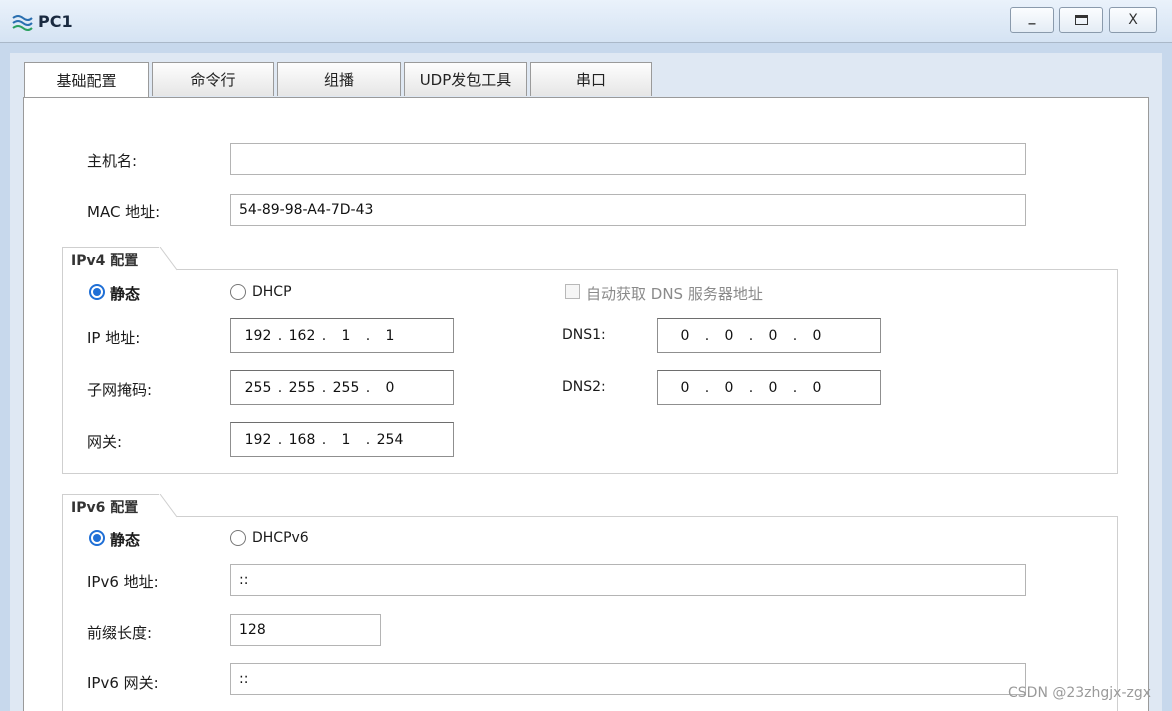 The image size is (1172, 711). I want to click on ip-octet: 162, so click(302, 335).